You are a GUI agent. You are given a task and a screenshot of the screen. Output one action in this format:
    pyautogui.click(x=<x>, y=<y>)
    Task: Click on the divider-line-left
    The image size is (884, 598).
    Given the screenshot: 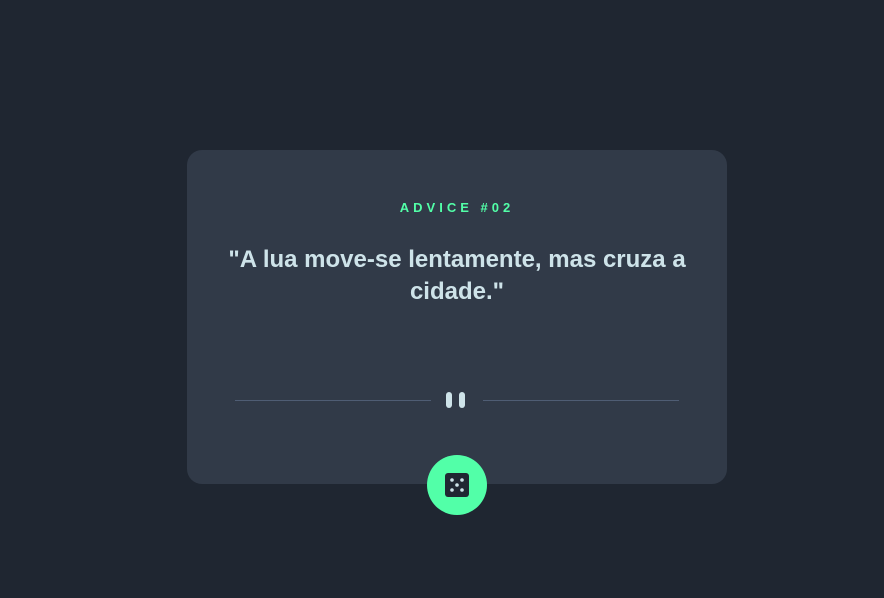 What is the action you would take?
    pyautogui.click(x=333, y=400)
    